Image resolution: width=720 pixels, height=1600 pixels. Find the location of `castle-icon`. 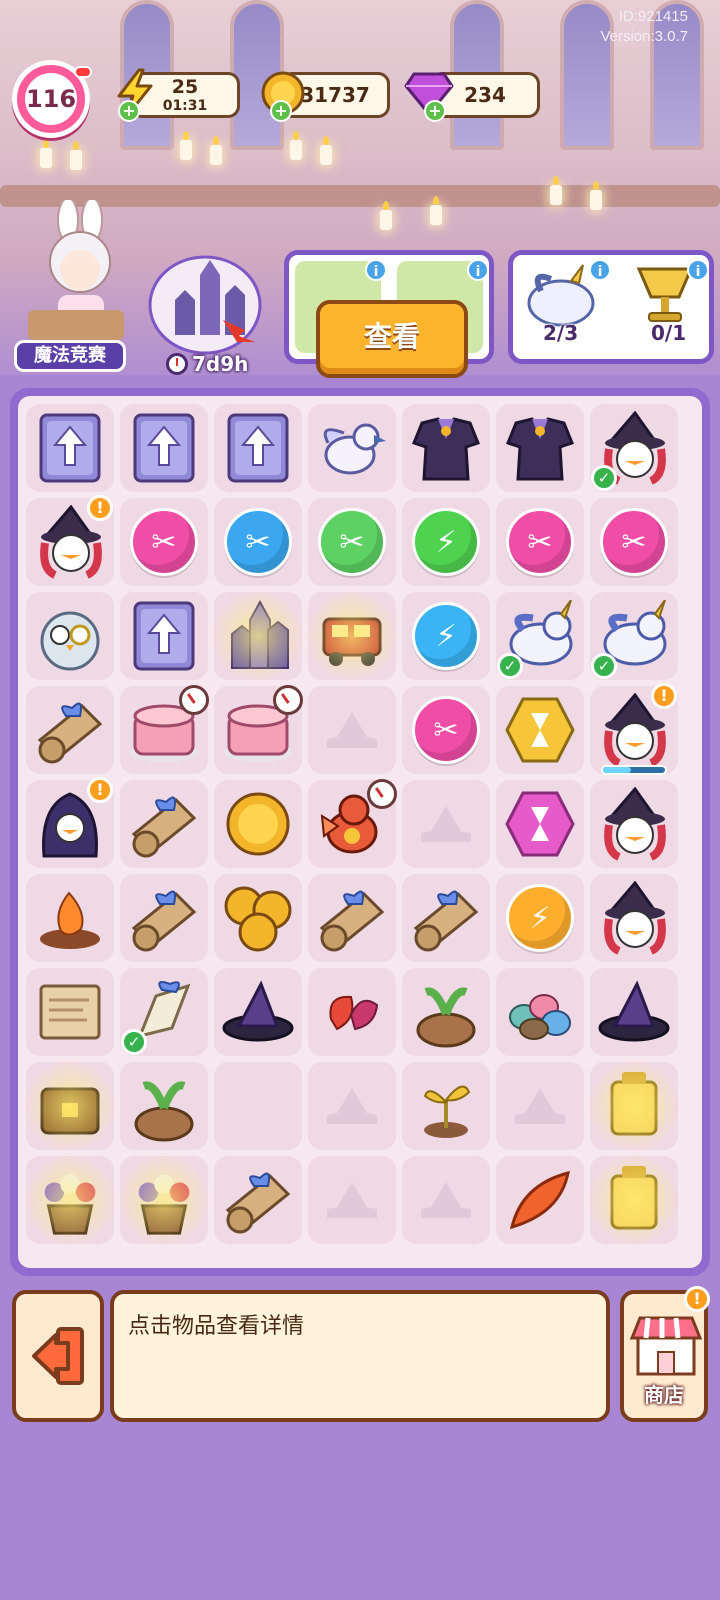

castle-icon is located at coordinates (258, 636).